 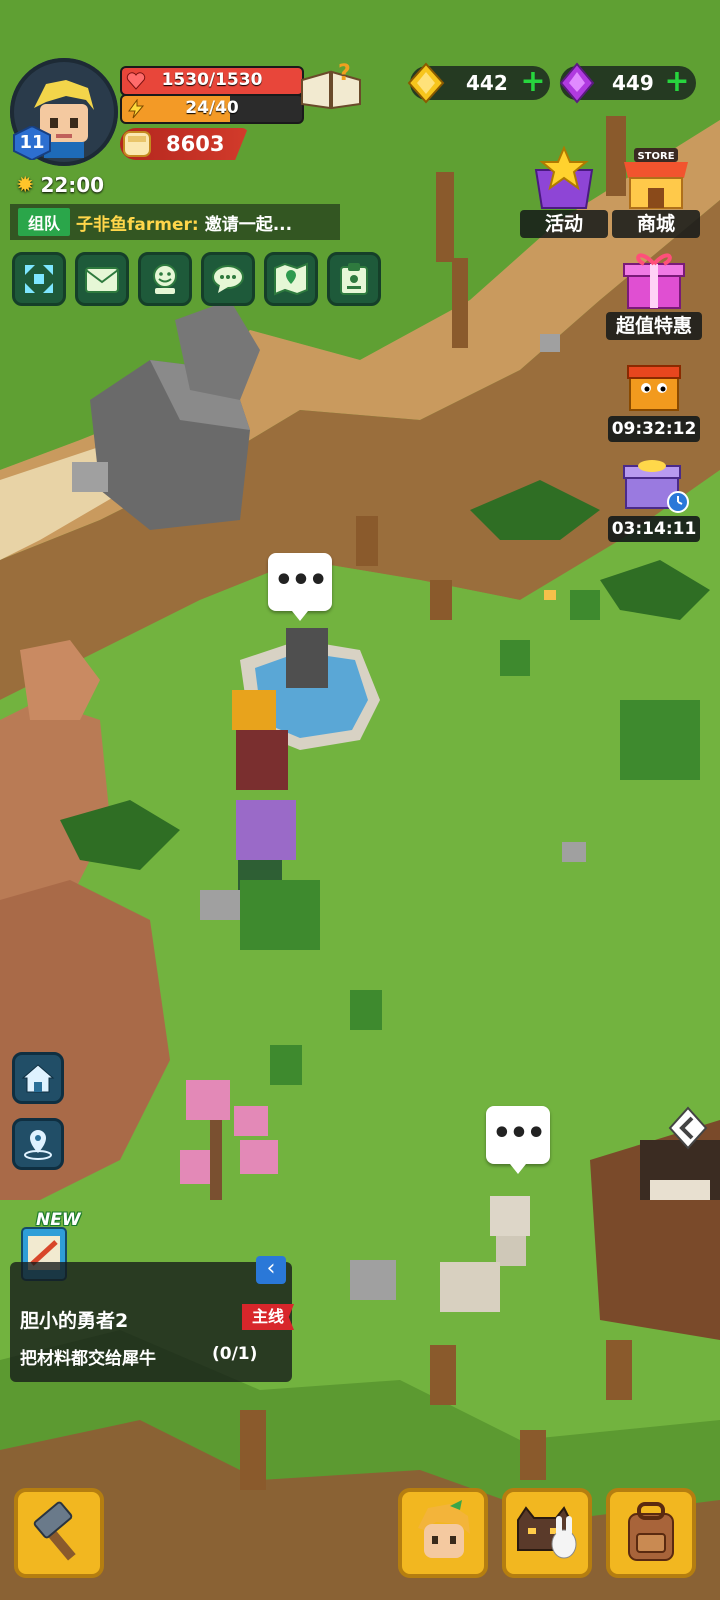 I want to click on home-icon, so click(x=38, y=1078).